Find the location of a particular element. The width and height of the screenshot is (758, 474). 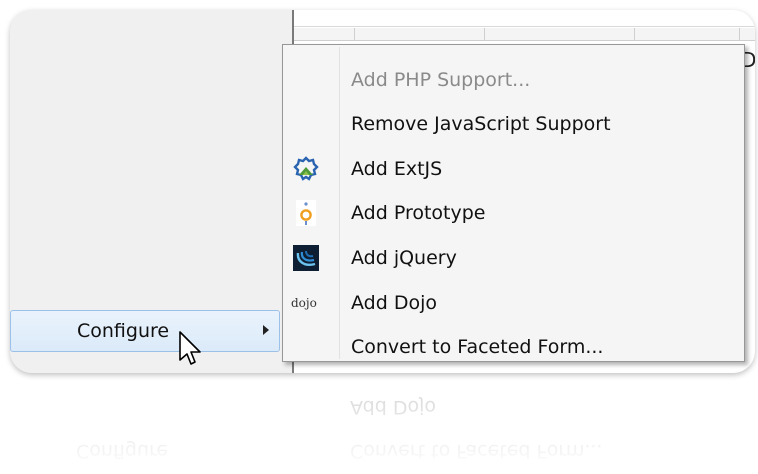

menu-item-add-jquery: Add jQuery is located at coordinates (513, 259).